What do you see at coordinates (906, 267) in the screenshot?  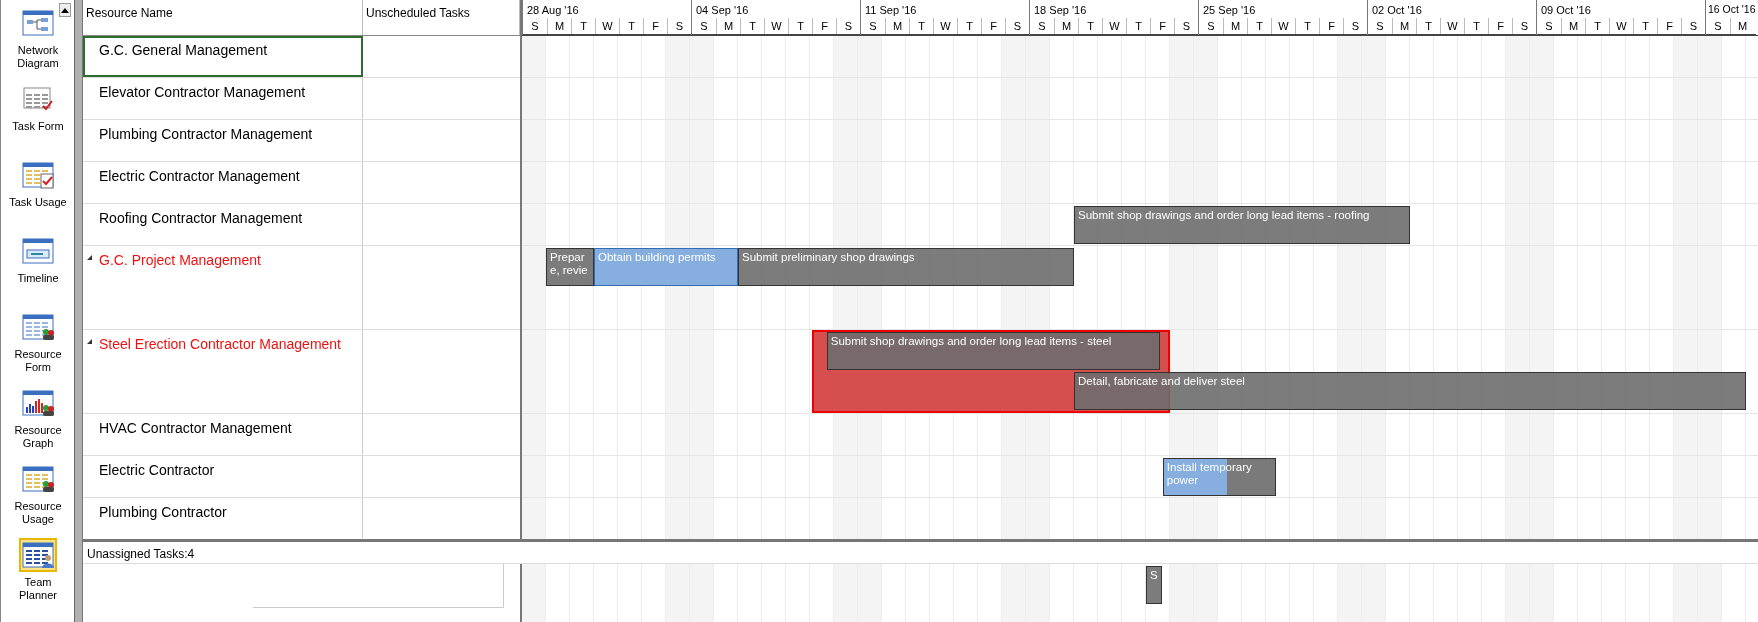 I see `task-bar: Submit preliminary shop drawings` at bounding box center [906, 267].